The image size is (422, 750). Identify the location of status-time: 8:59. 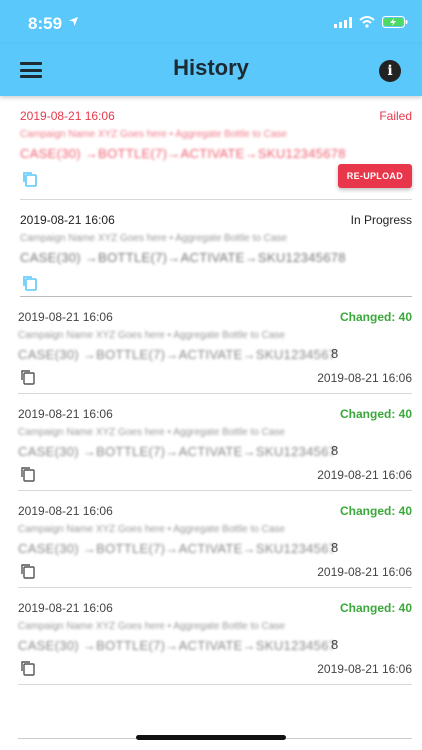
(45, 23).